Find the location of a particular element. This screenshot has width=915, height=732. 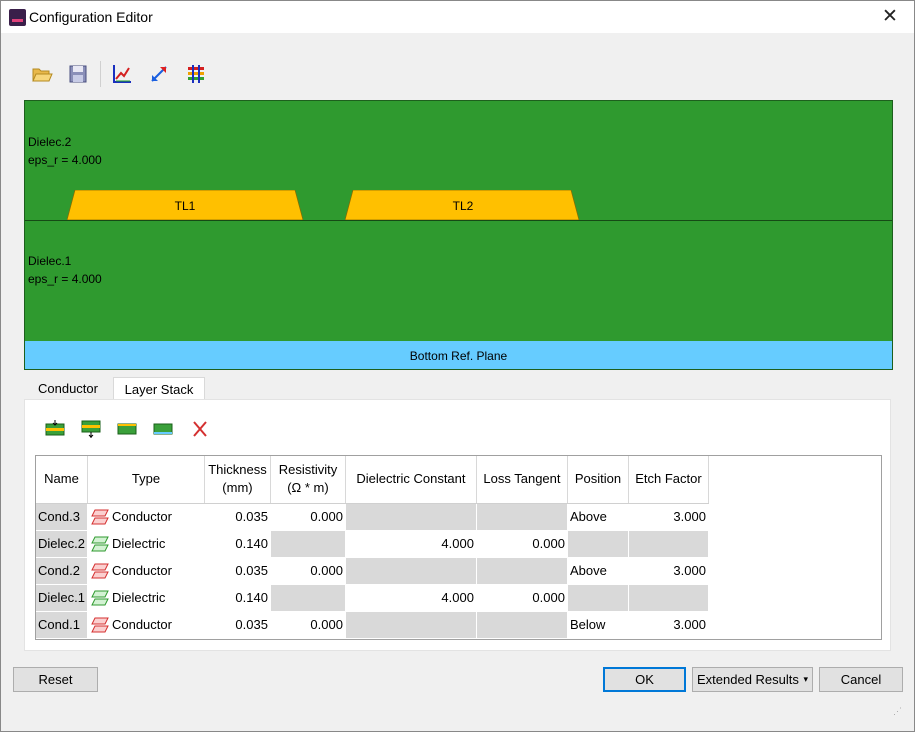

tab-layer-stack: Layer Stack is located at coordinates (159, 389).